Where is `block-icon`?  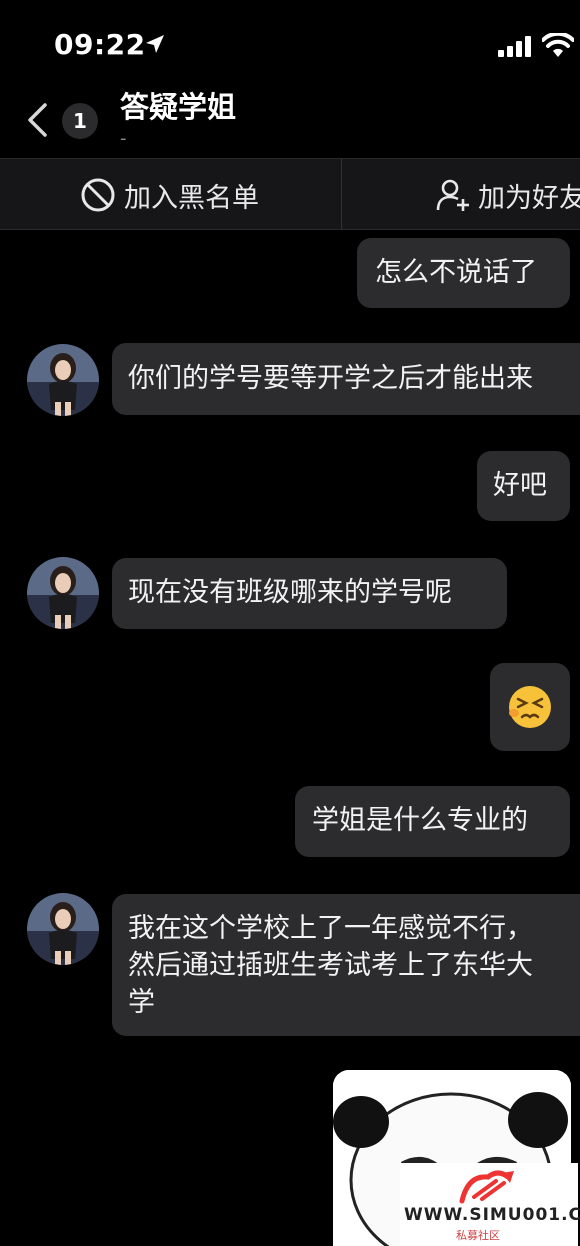 block-icon is located at coordinates (98, 195).